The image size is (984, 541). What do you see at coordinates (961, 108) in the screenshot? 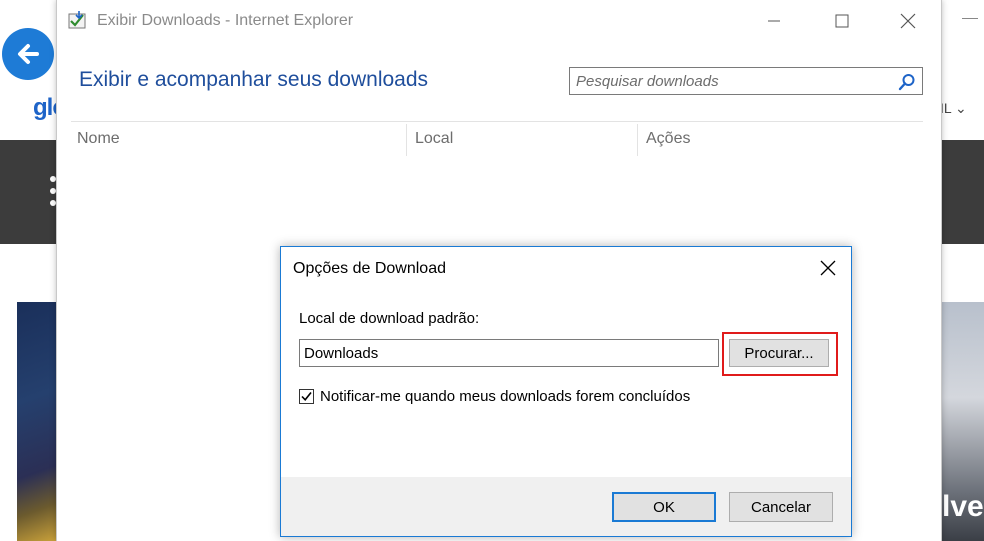
I see `chevron-down-icon: ⌄` at bounding box center [961, 108].